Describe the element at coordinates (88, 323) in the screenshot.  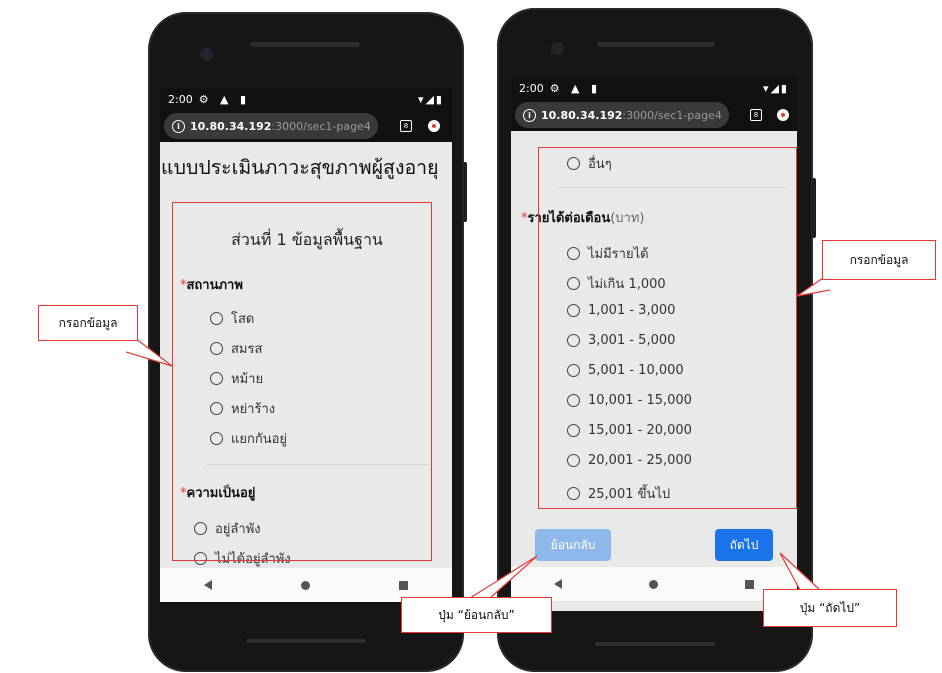
I see `callout-fill-left: กรอกข้อมูล` at that location.